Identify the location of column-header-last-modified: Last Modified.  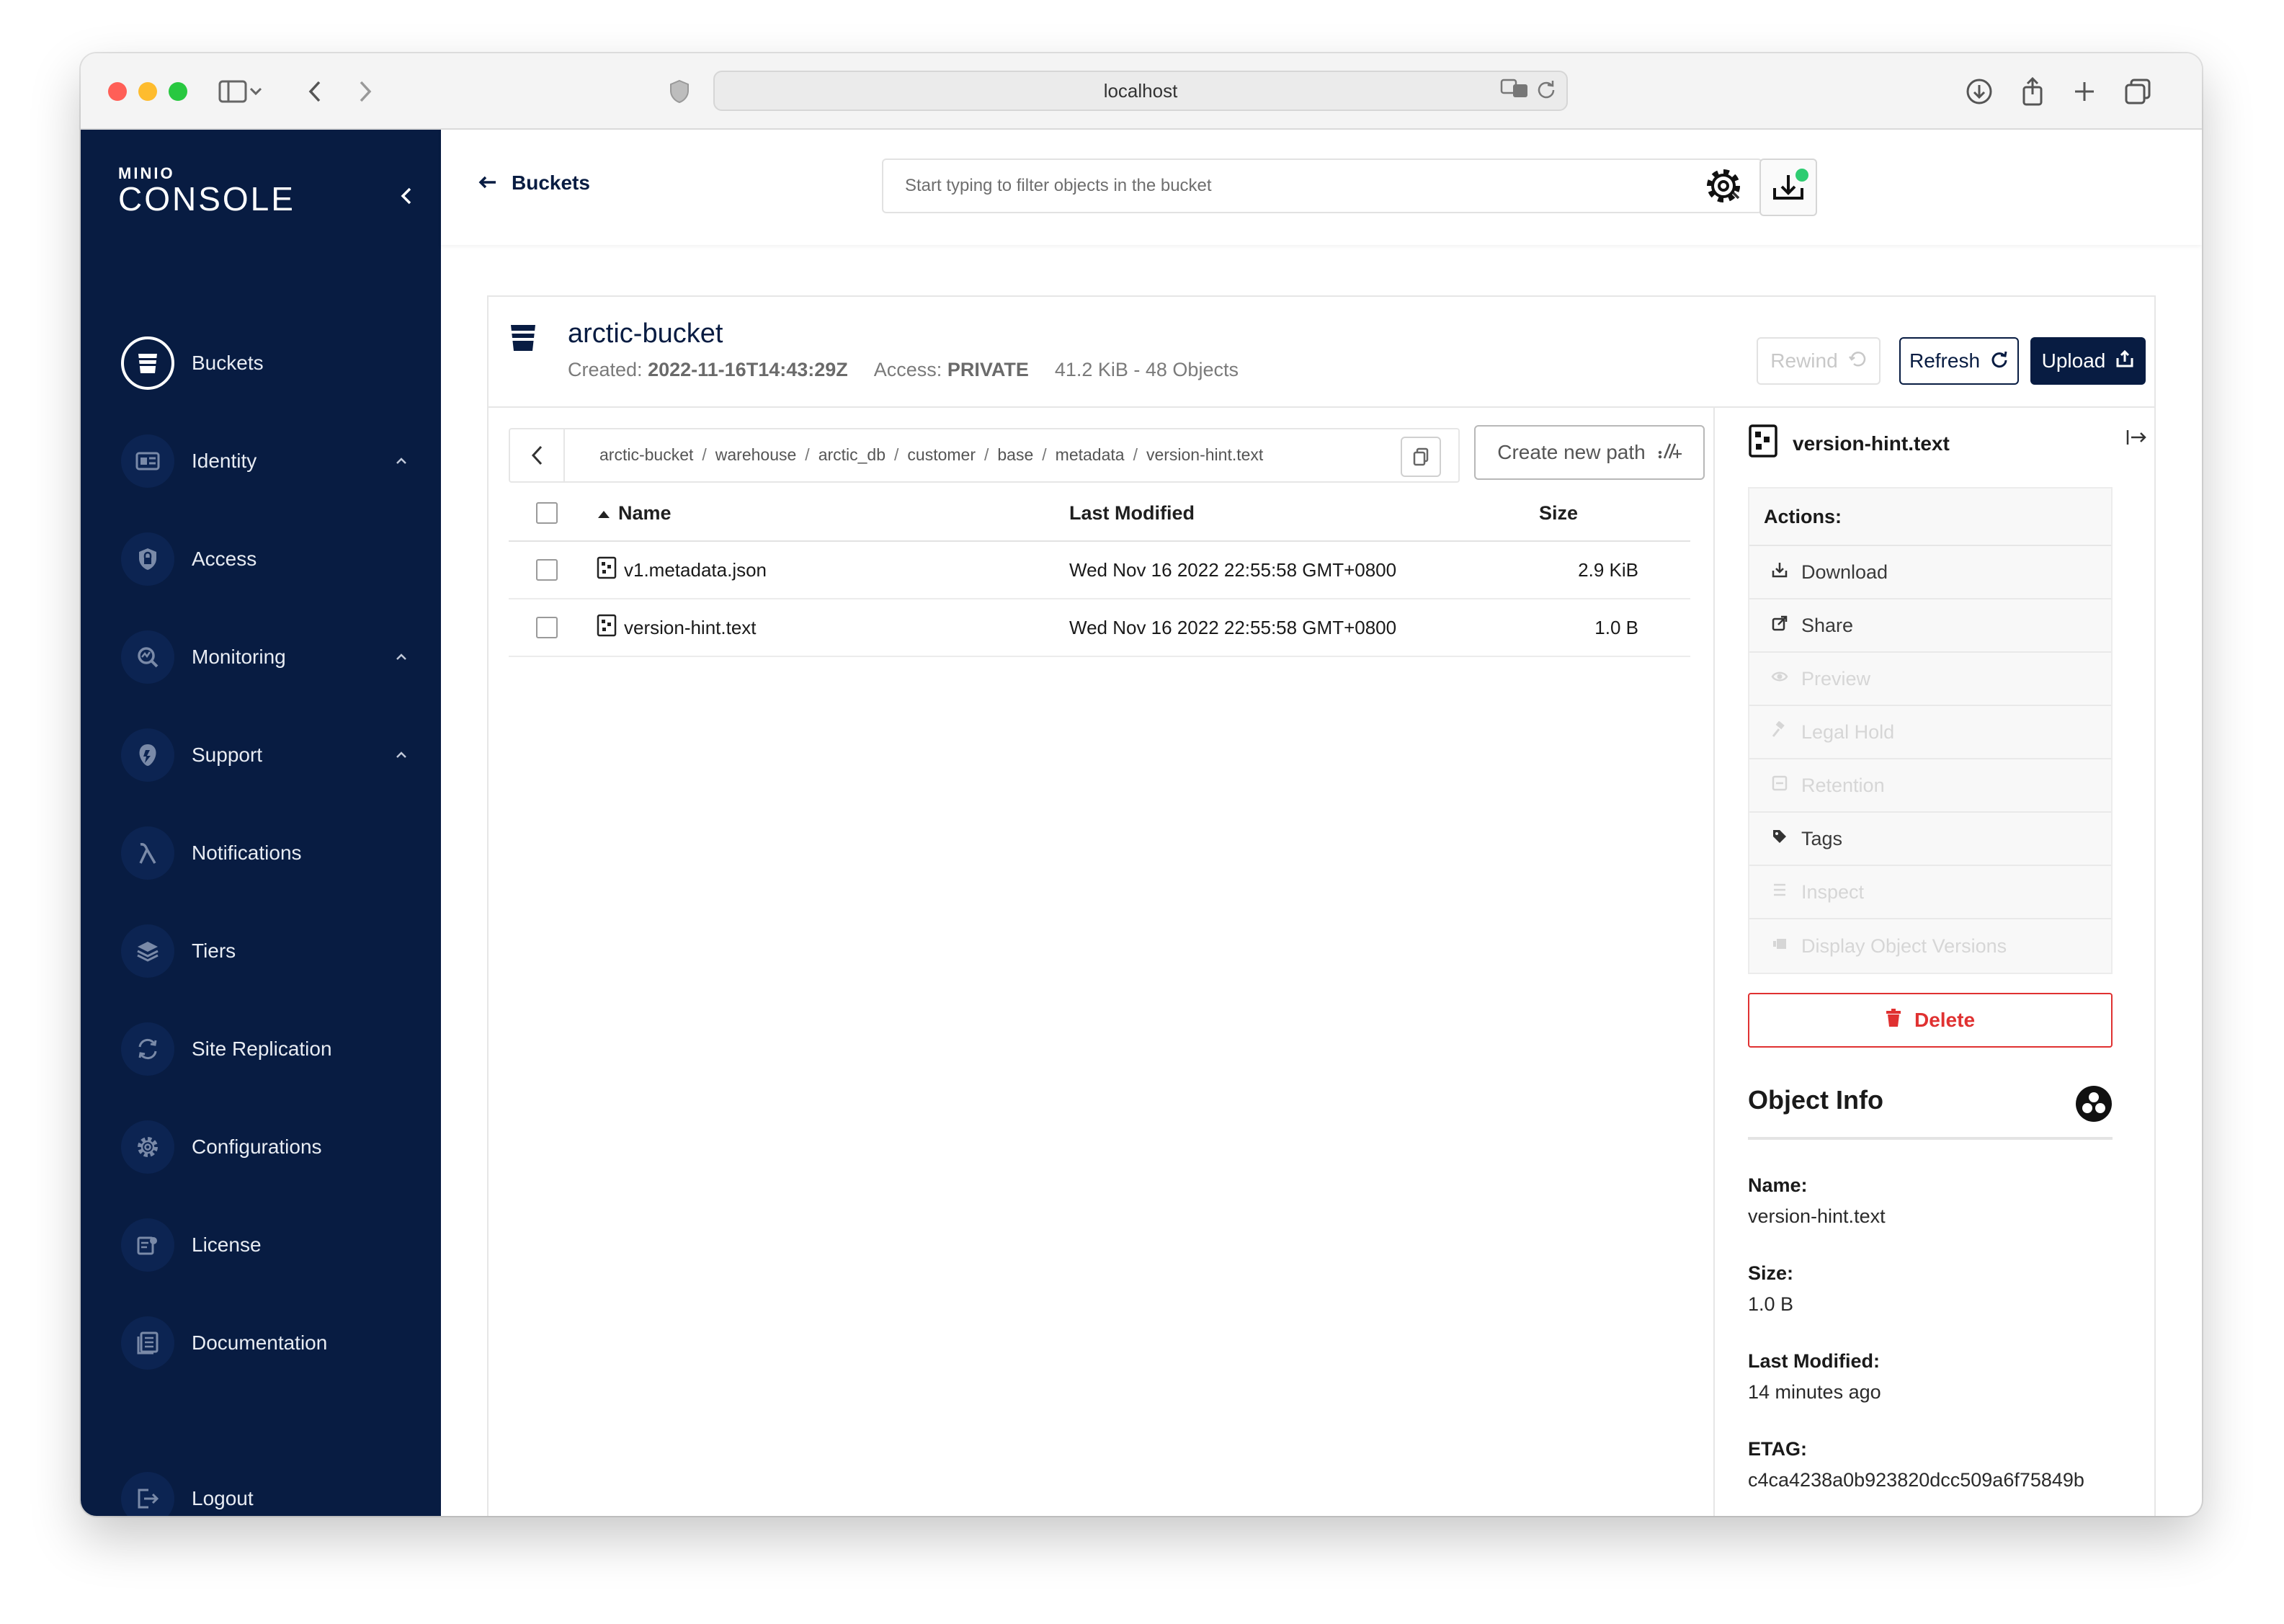
(1132, 513).